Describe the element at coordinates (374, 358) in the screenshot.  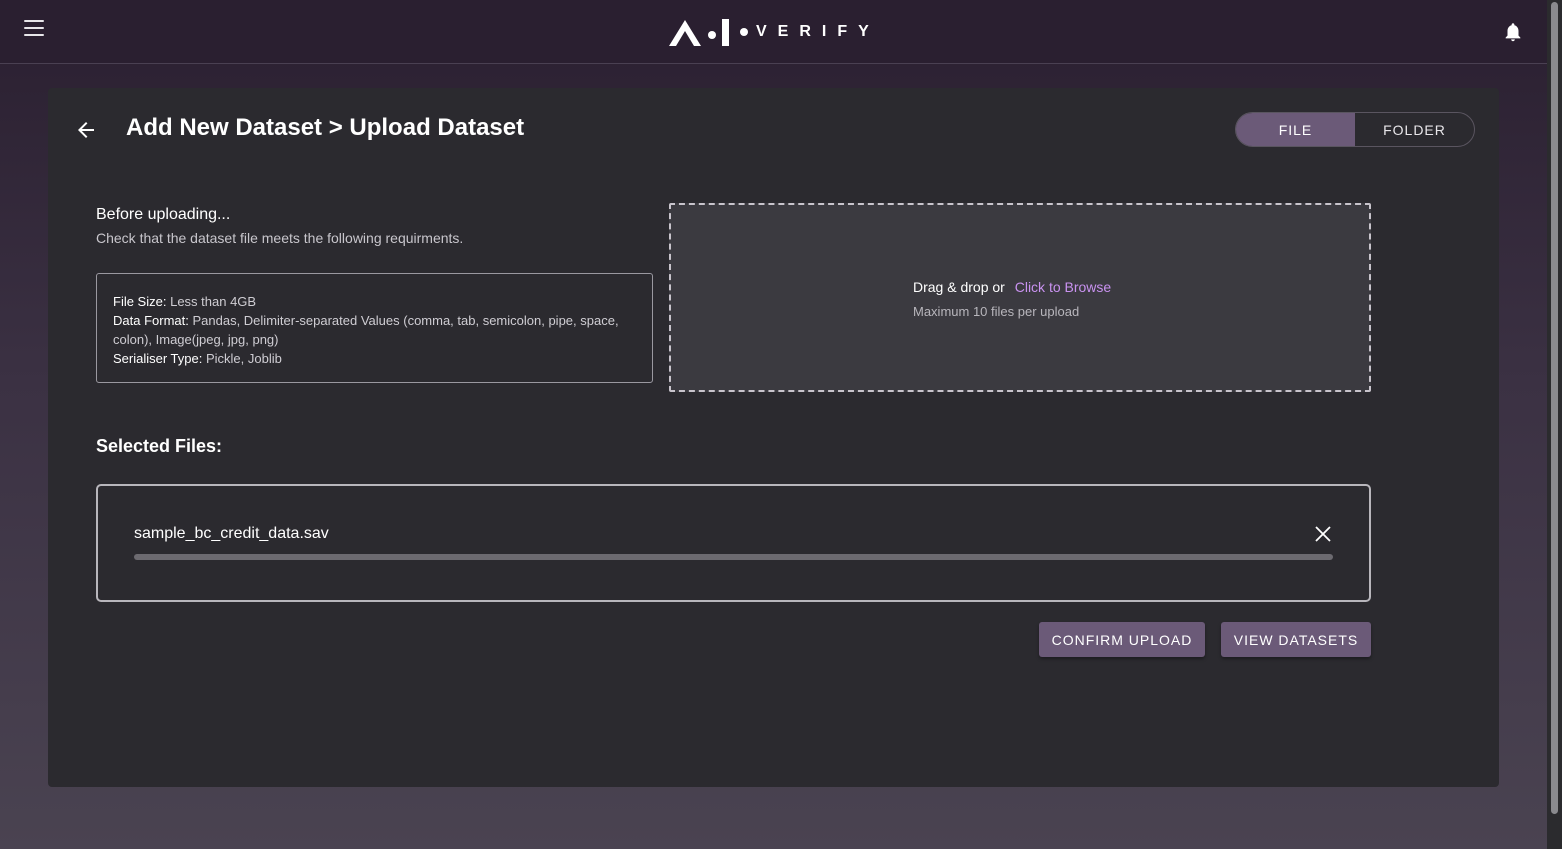
I see `requirement-serialiser: Serialiser Type: Pickle, Joblib` at that location.